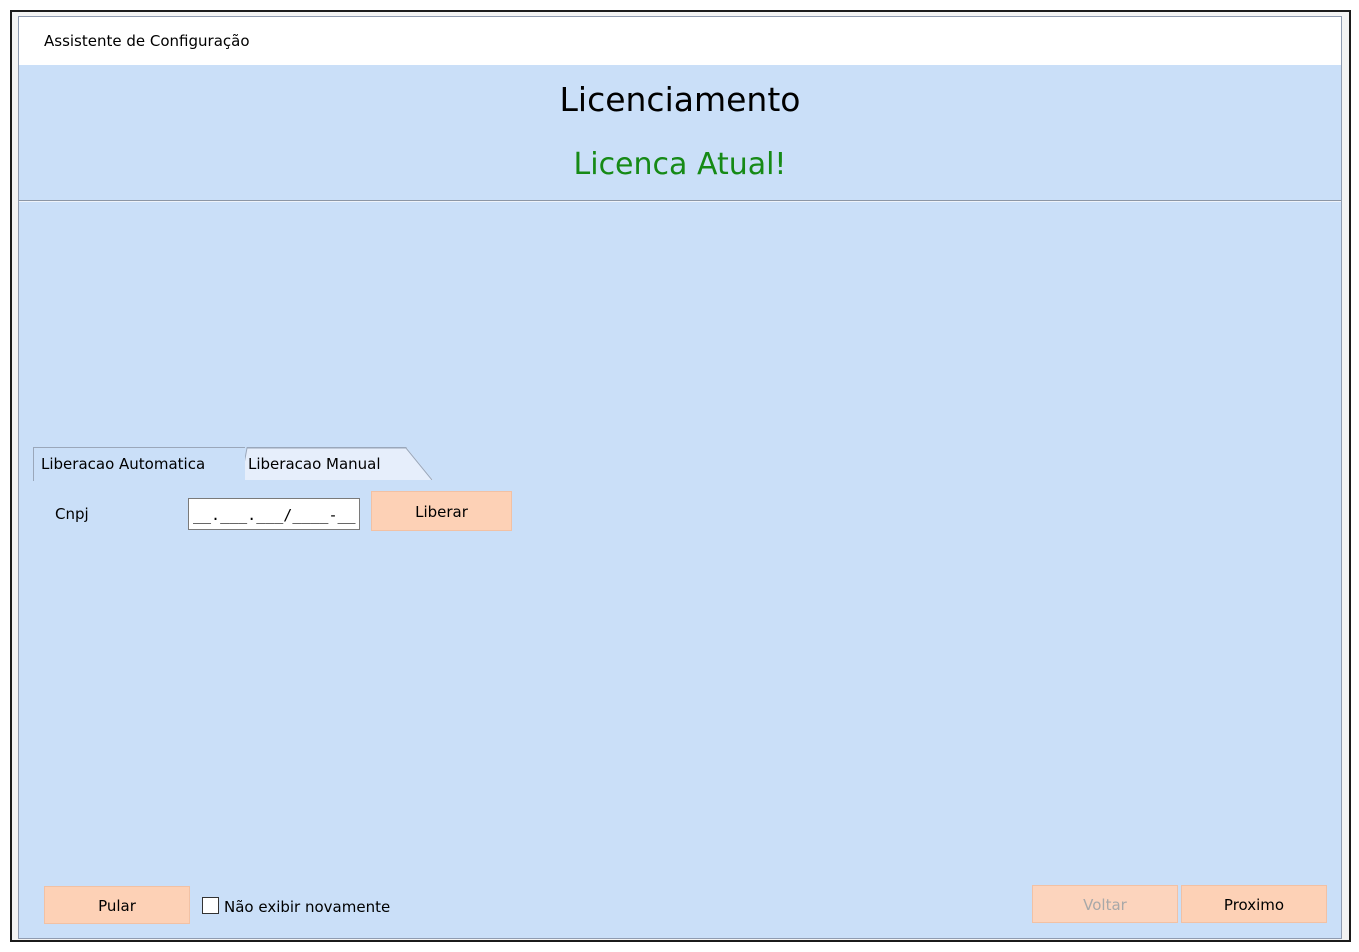 The height and width of the screenshot is (952, 1359). Describe the element at coordinates (337, 463) in the screenshot. I see `tab-manual-outline` at that location.